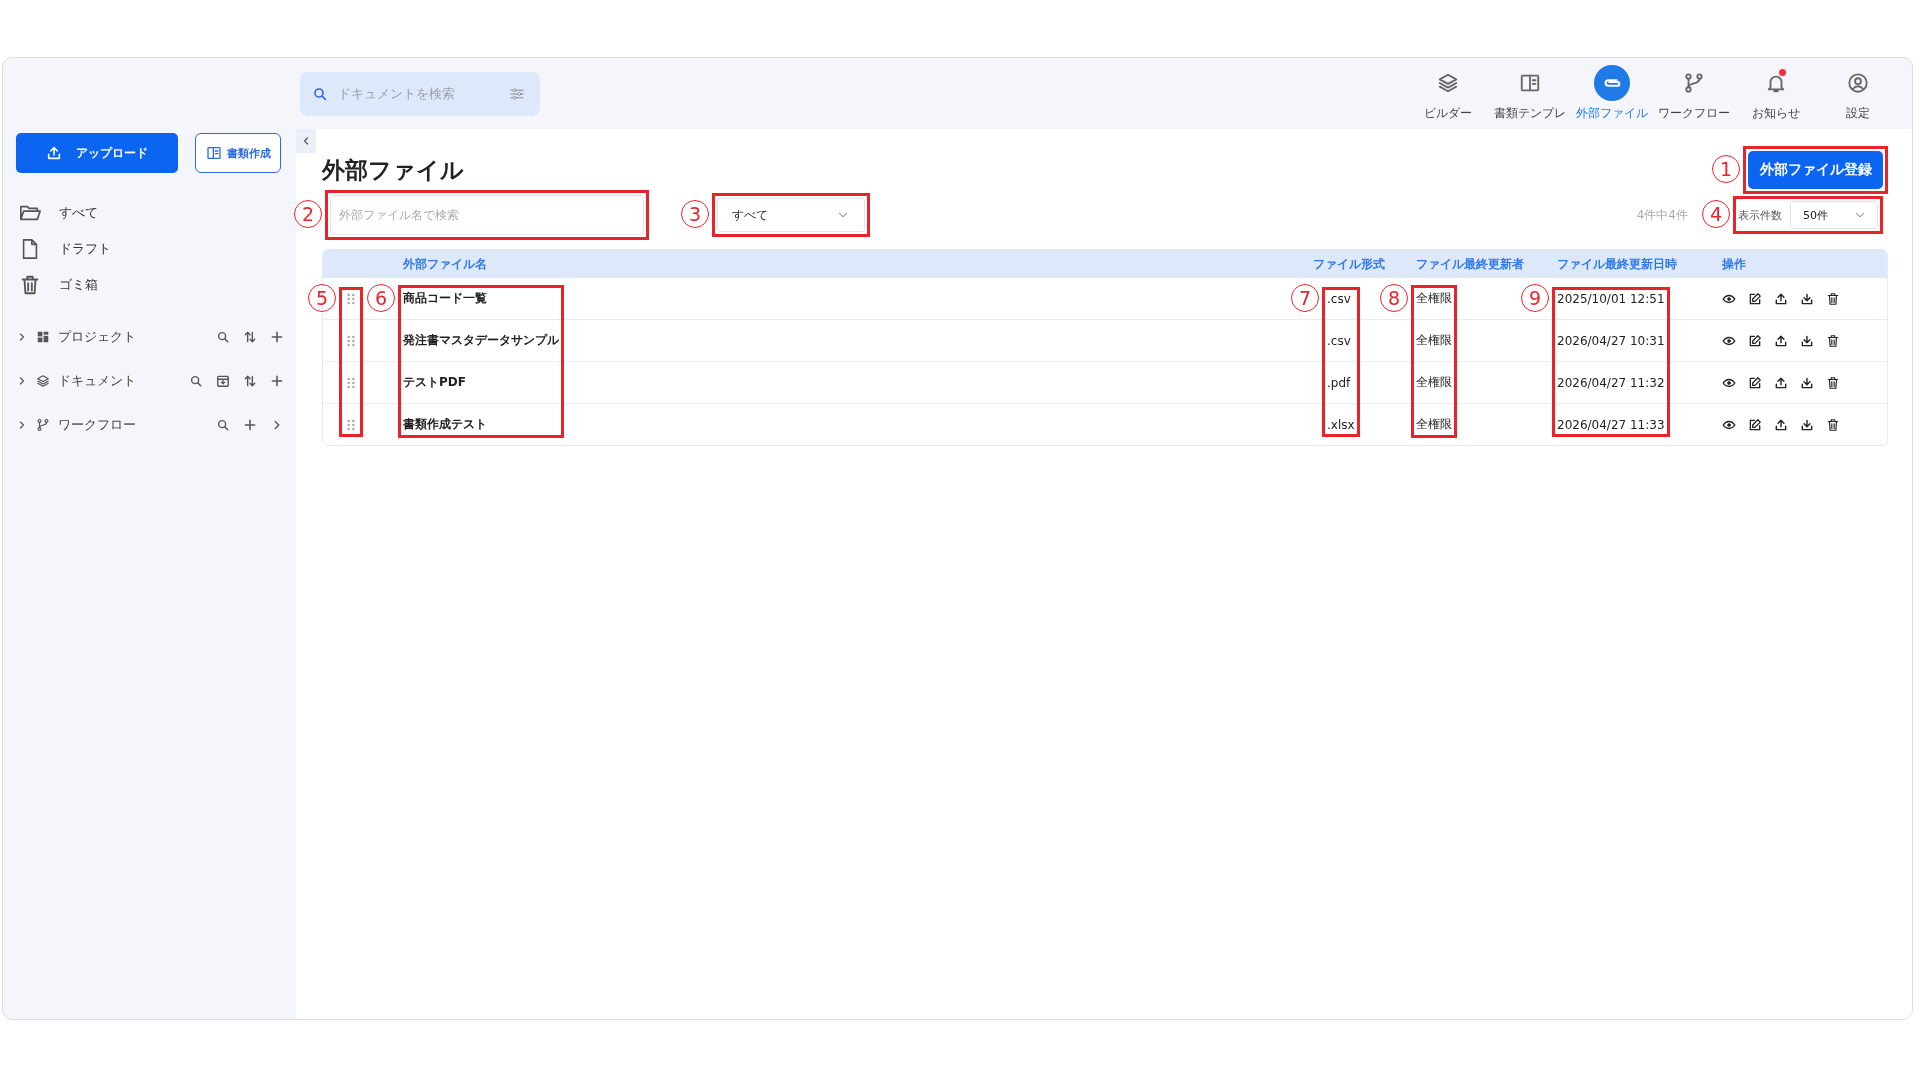  Describe the element at coordinates (481, 340) in the screenshot. I see `file-name: 発注書マスタデータサンプル` at that location.